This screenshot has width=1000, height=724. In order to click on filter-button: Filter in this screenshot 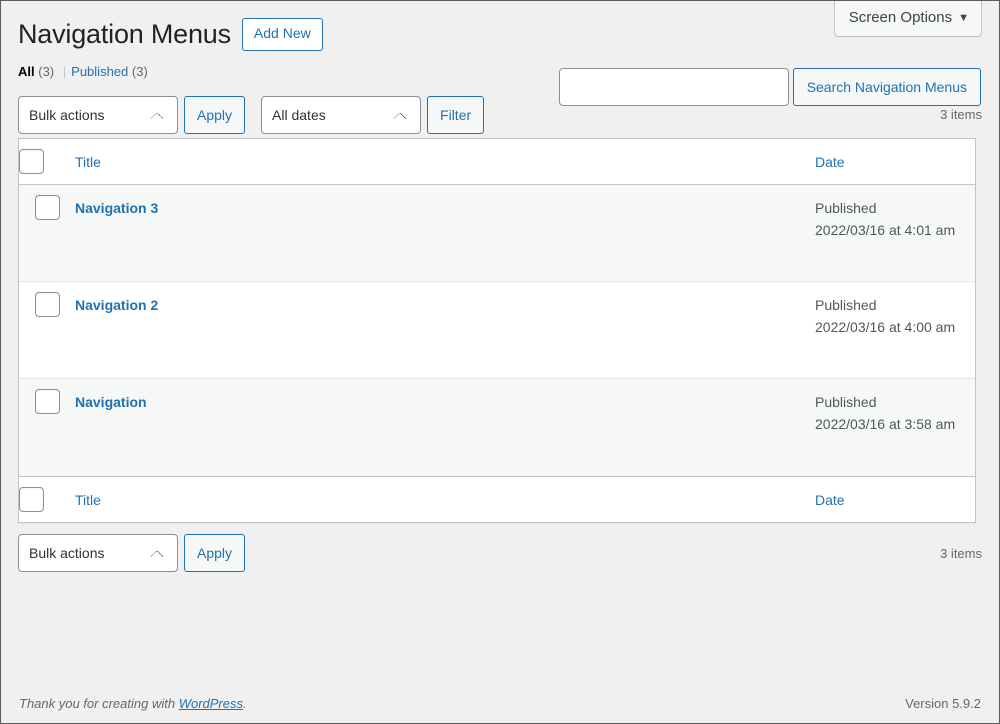, I will do `click(456, 114)`.